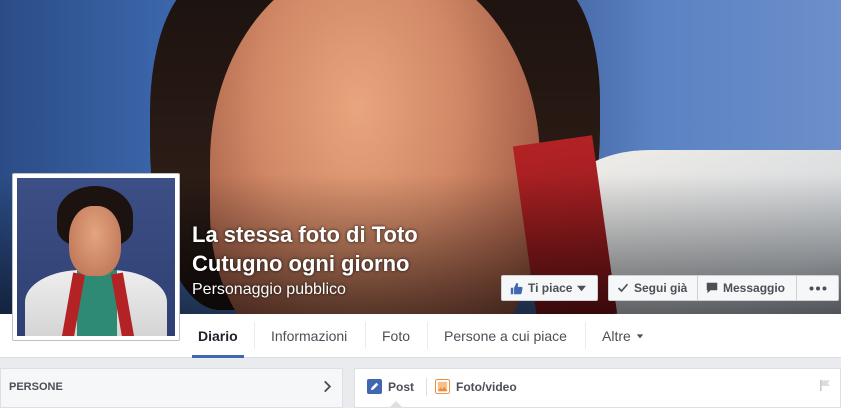  Describe the element at coordinates (597, 388) in the screenshot. I see `post-composer: Post Foto/video` at that location.